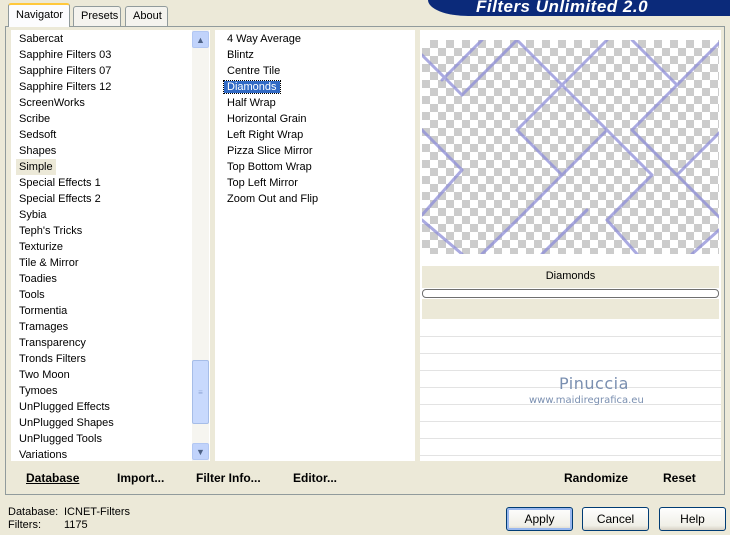 The image size is (730, 535). What do you see at coordinates (539, 519) in the screenshot?
I see `apply-button: Apply` at bounding box center [539, 519].